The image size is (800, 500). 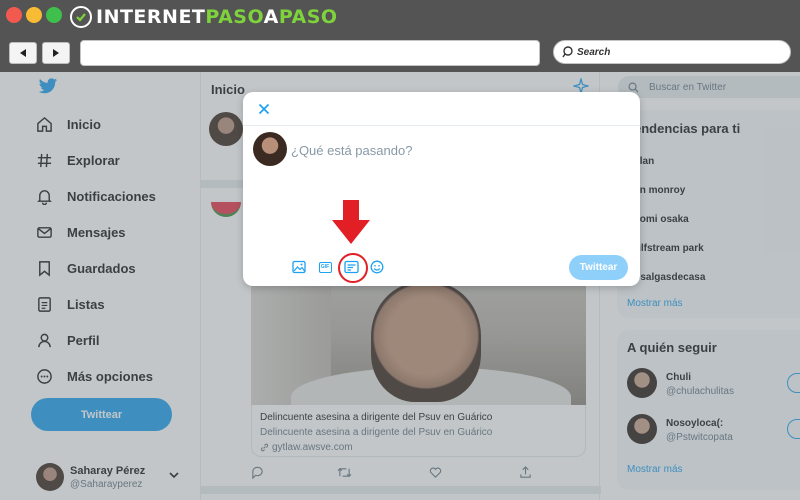 I want to click on maximize-window-button, so click(x=54, y=15).